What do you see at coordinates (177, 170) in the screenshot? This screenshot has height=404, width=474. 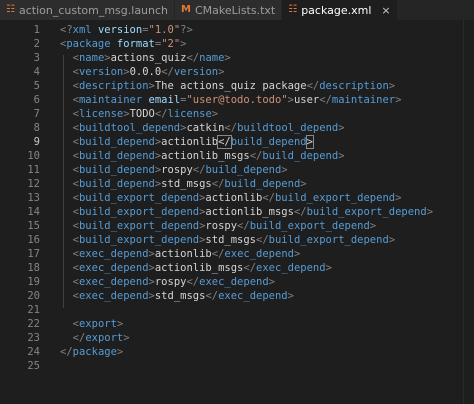 I see `token-text: rospy` at bounding box center [177, 170].